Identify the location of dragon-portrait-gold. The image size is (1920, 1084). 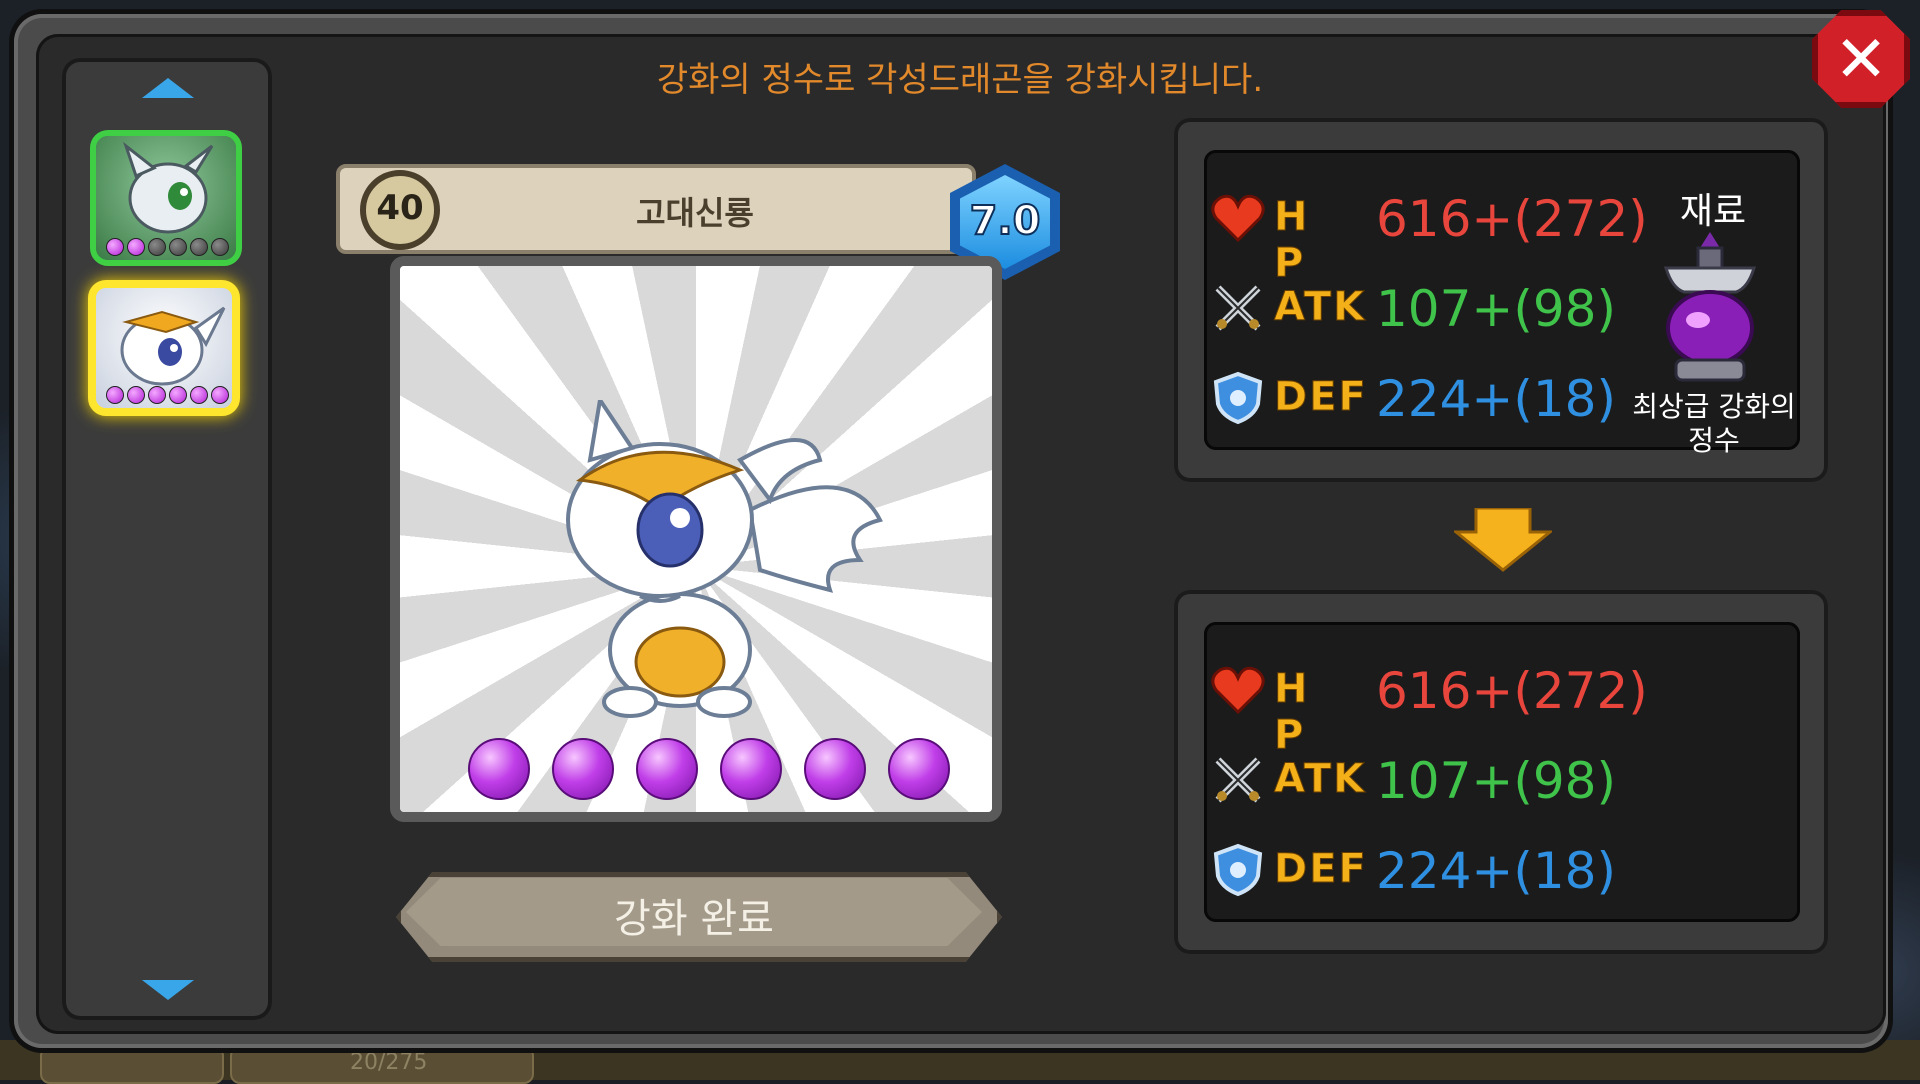
(164, 348).